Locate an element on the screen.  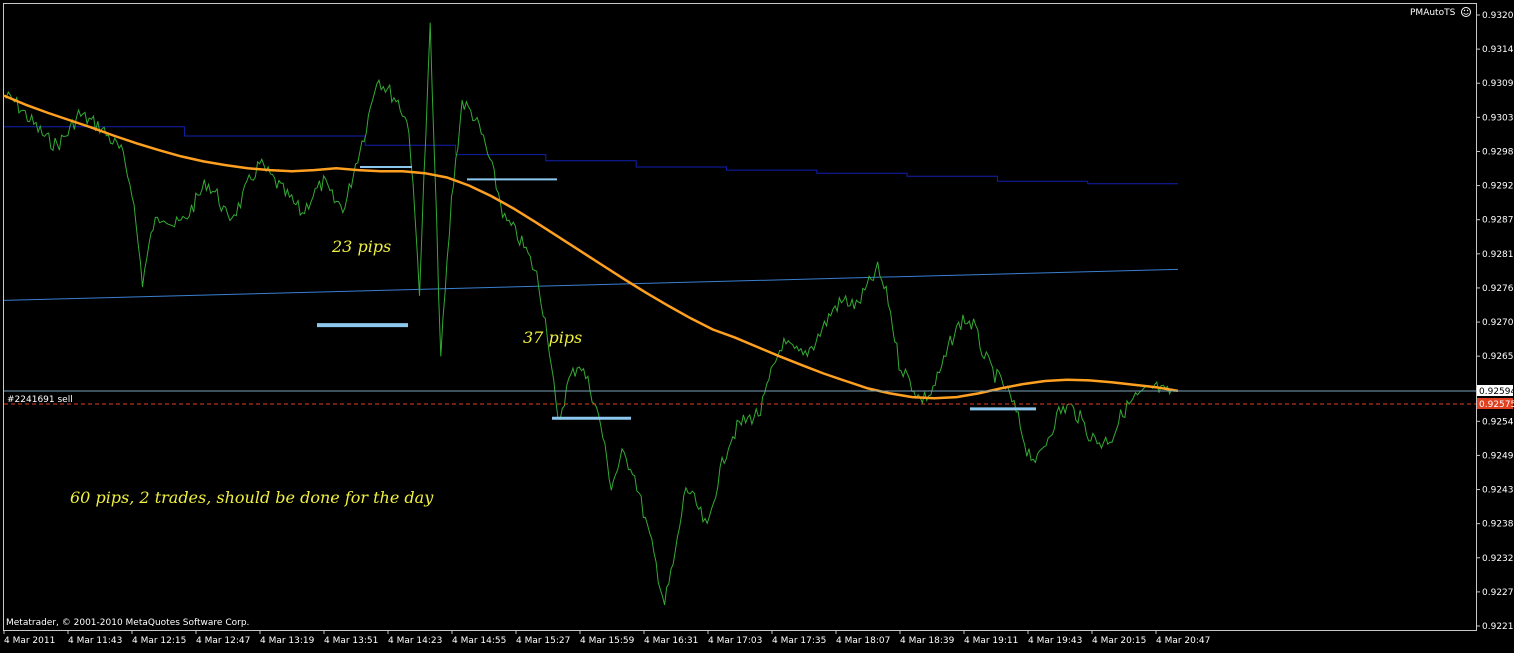
x-tick-label: 4 Mar 19:11 is located at coordinates (991, 641).